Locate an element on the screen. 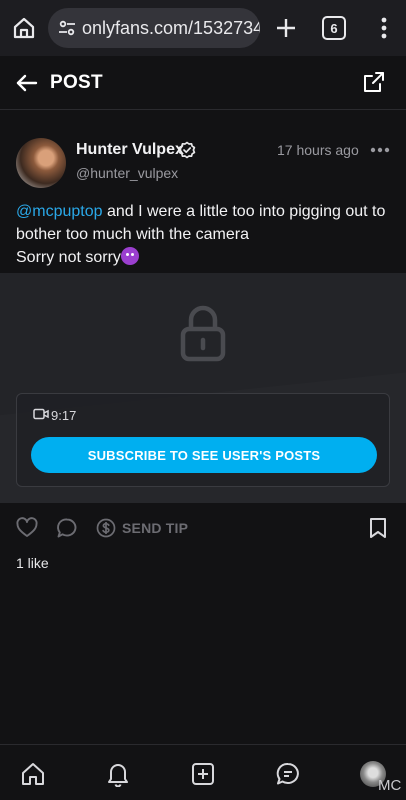 The width and height of the screenshot is (406, 800). tab-switcher-button: 6 is located at coordinates (334, 28).